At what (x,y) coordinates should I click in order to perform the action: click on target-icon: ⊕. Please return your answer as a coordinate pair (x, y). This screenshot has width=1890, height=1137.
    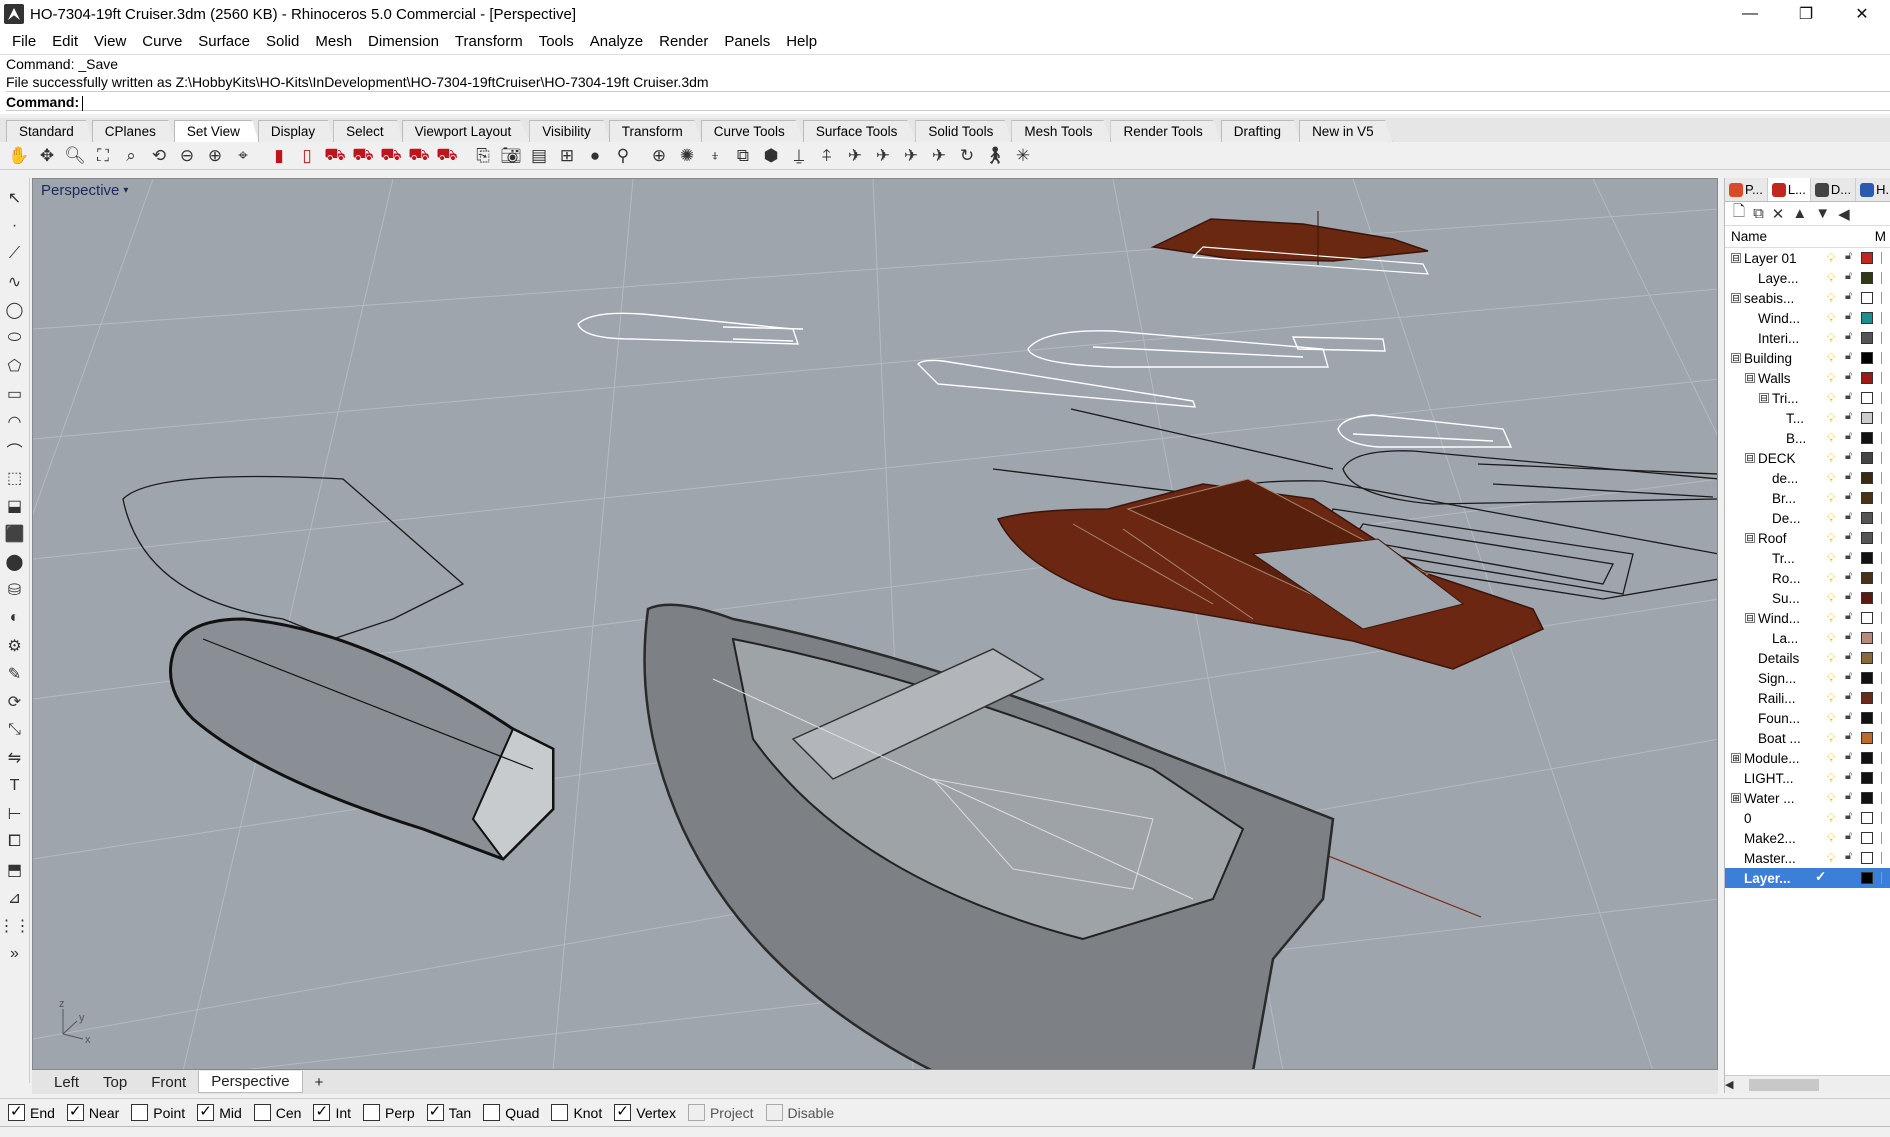
    Looking at the image, I should click on (659, 156).